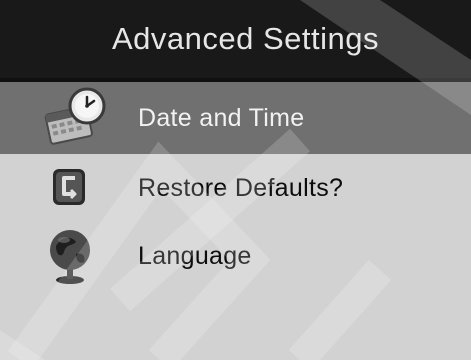 The image size is (471, 360). What do you see at coordinates (75, 188) in the screenshot?
I see `restore-icon` at bounding box center [75, 188].